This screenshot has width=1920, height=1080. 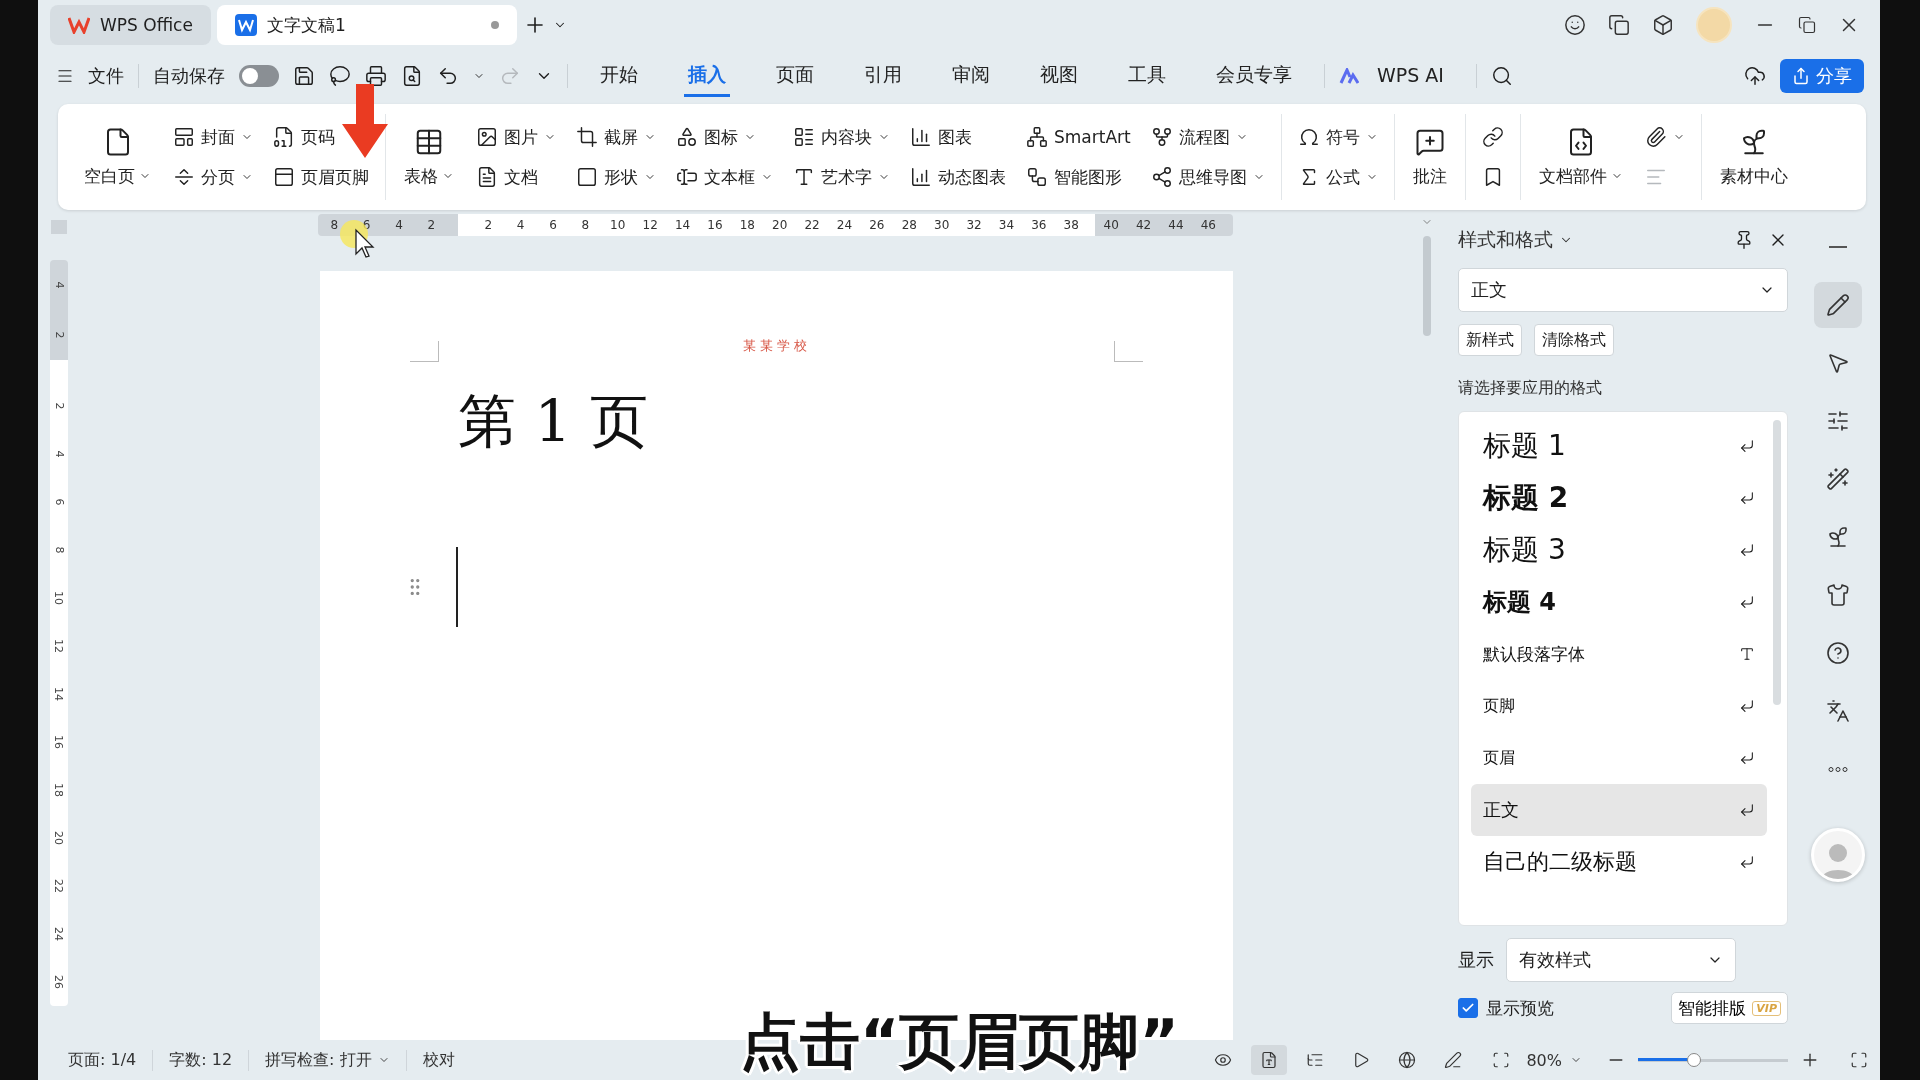 I want to click on ribbon-button: 图片, so click(x=516, y=137).